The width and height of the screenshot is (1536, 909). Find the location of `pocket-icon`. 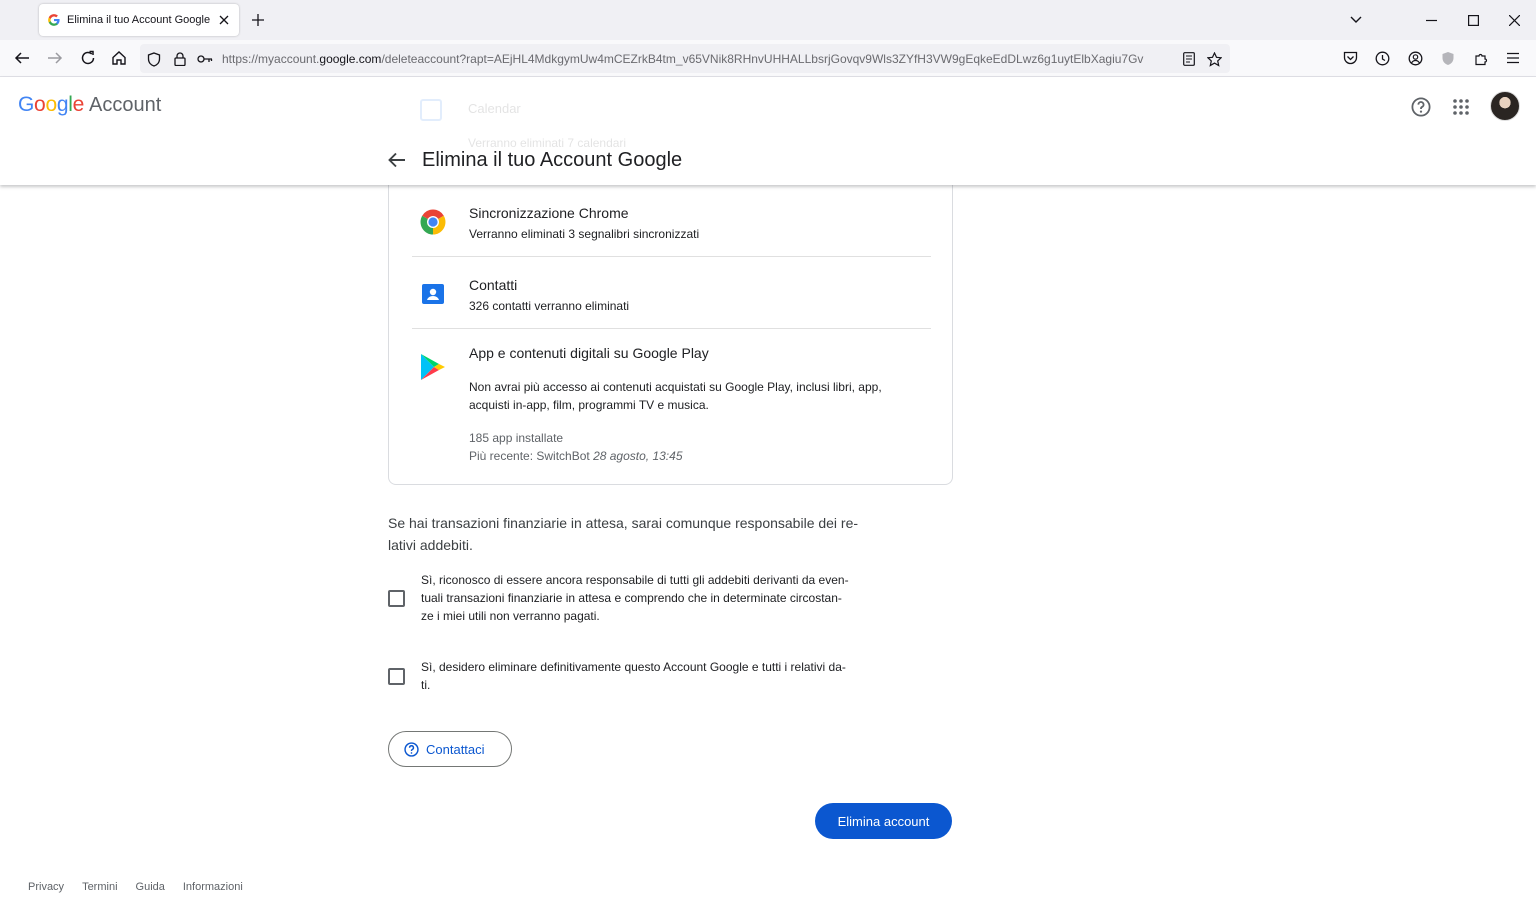

pocket-icon is located at coordinates (1350, 58).